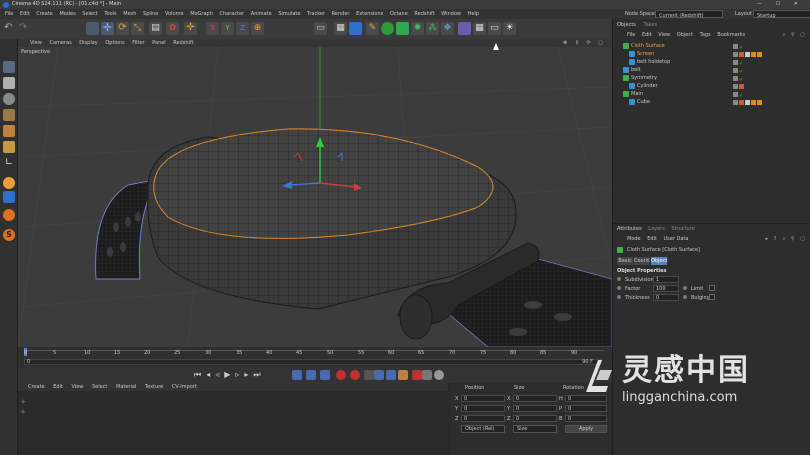 The height and width of the screenshot is (455, 810). I want to click on attributes-menu-mode: Mode, so click(634, 239).